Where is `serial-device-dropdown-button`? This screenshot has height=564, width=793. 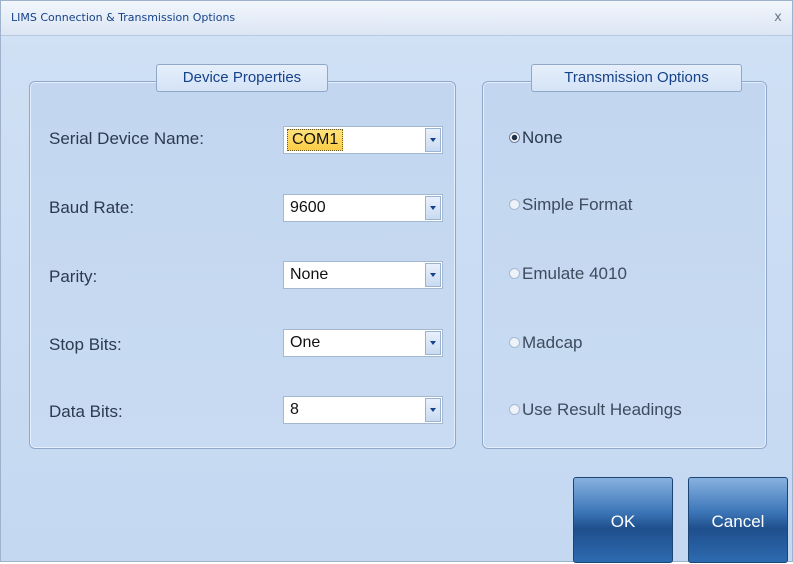
serial-device-dropdown-button is located at coordinates (433, 140).